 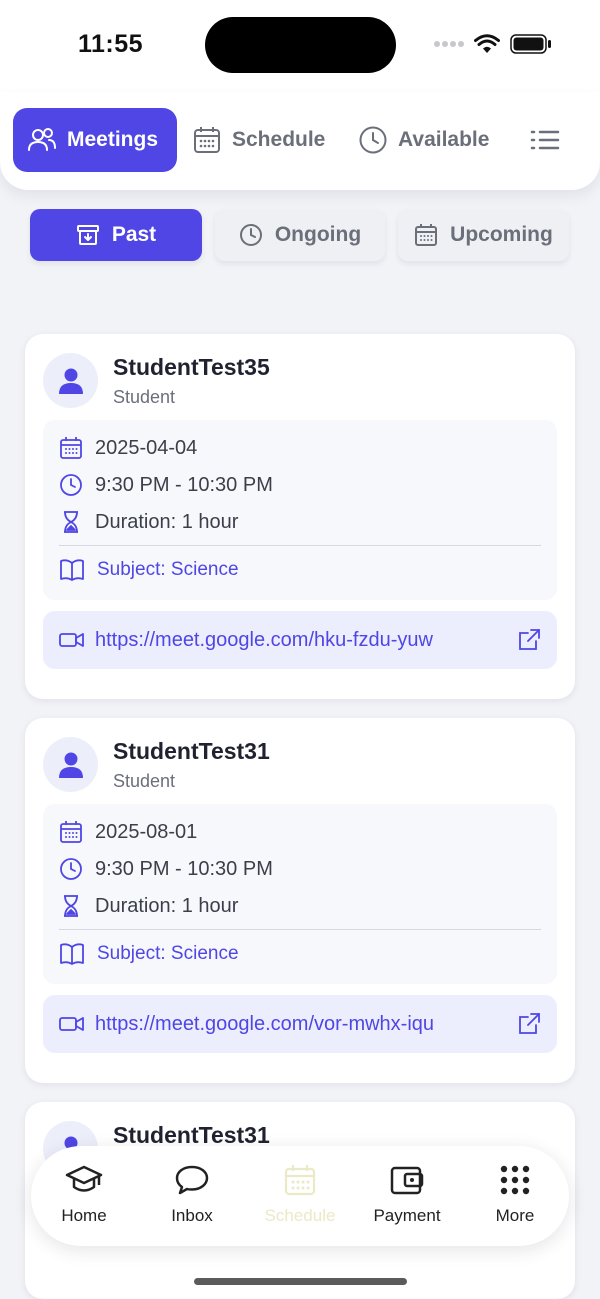 What do you see at coordinates (84, 1195) in the screenshot?
I see `nav-home: Home` at bounding box center [84, 1195].